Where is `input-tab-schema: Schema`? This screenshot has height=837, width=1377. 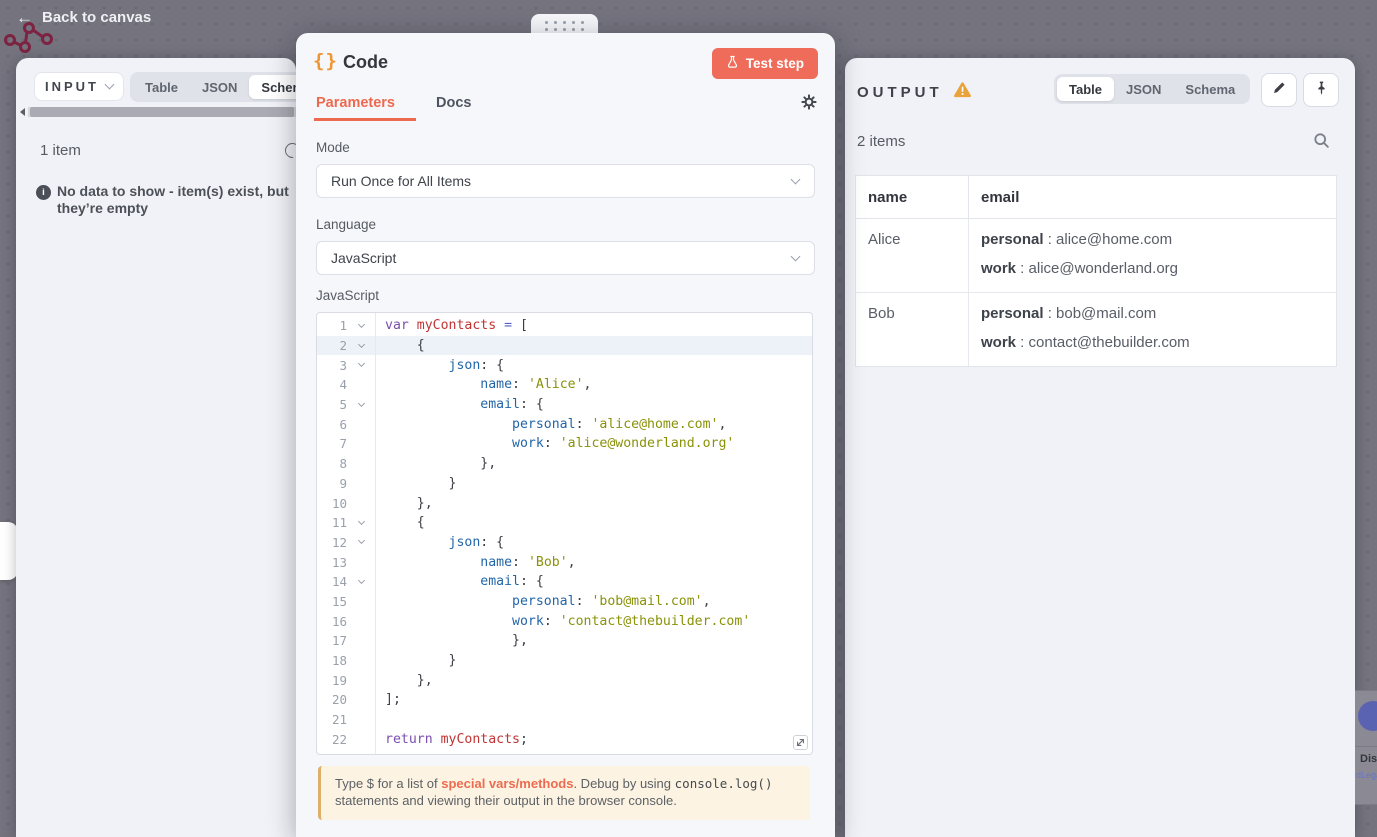 input-tab-schema: Schema is located at coordinates (272, 87).